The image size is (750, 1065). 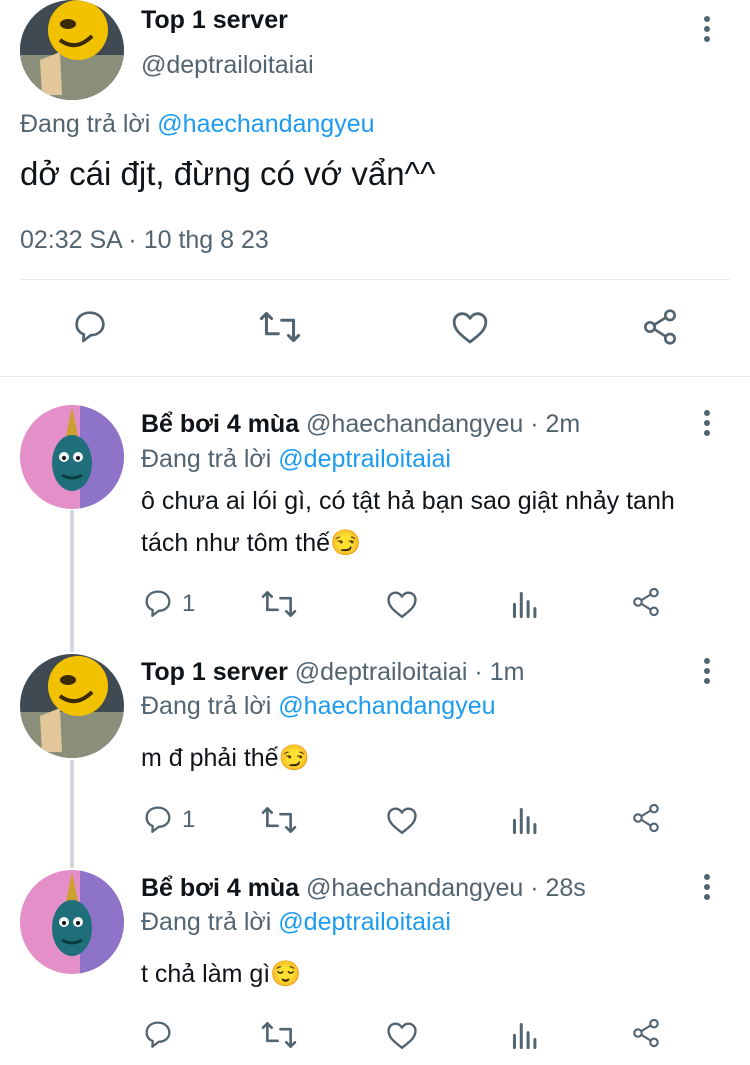 I want to click on handle-time: @deptrailoitaiai · 1m, so click(x=410, y=672).